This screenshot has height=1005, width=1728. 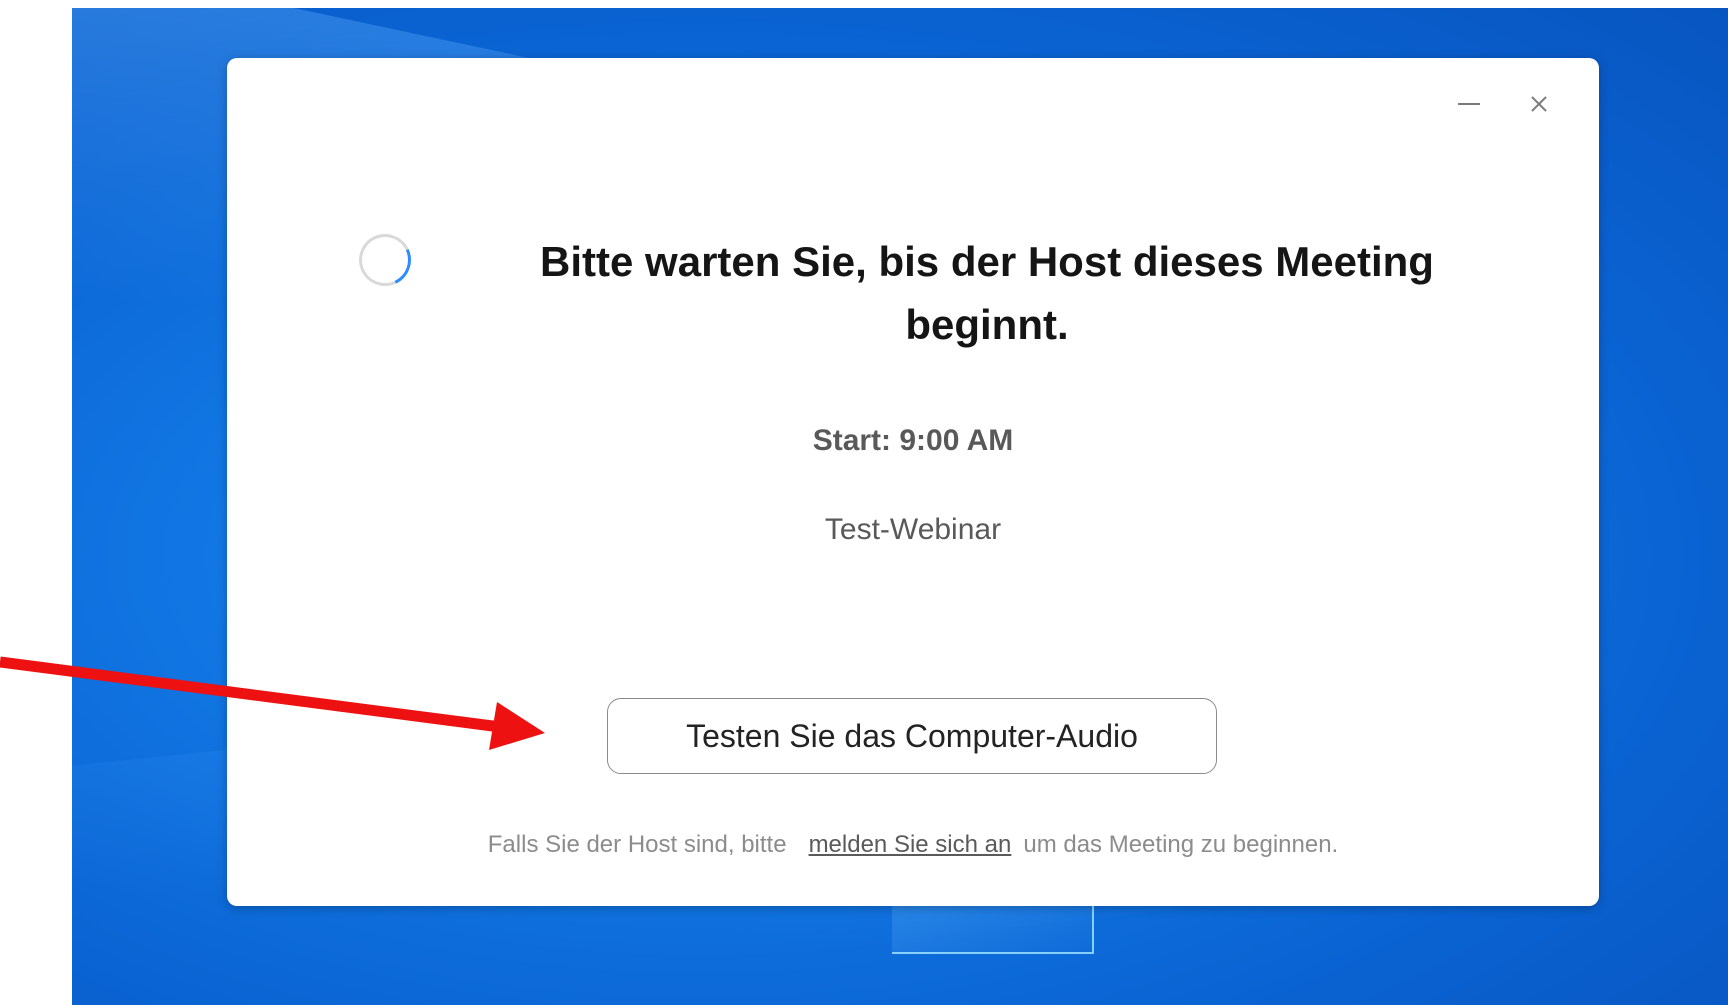 I want to click on minimize-icon, so click(x=1469, y=104).